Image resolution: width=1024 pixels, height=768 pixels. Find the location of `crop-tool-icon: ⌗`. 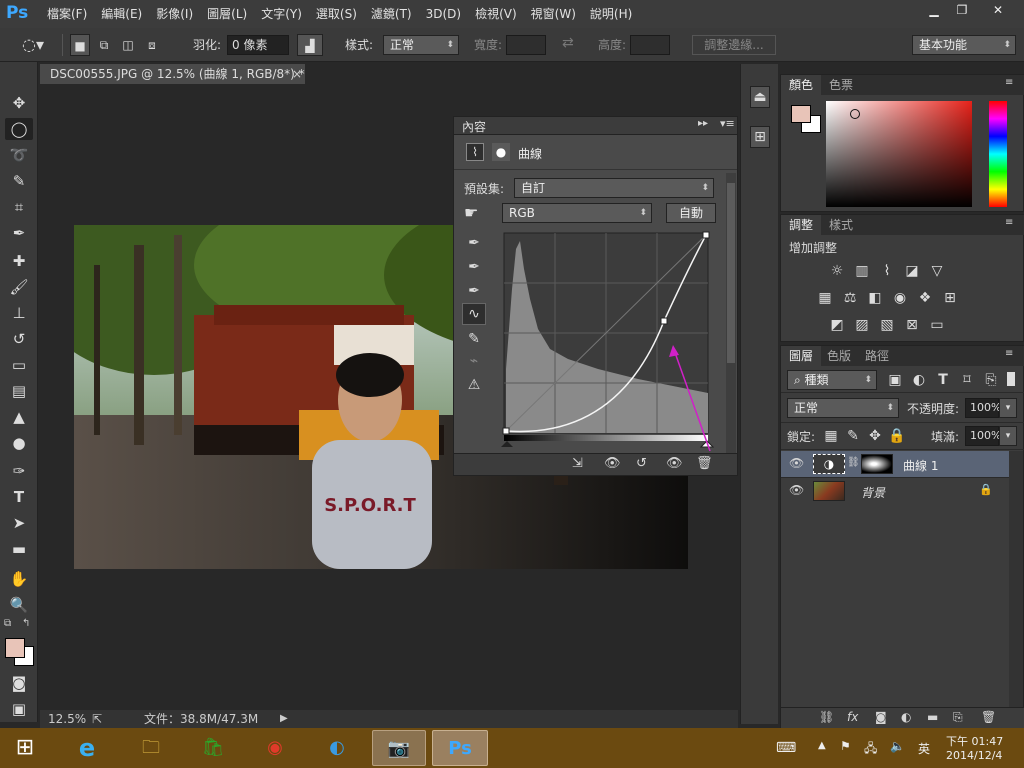

crop-tool-icon: ⌗ is located at coordinates (19, 207).